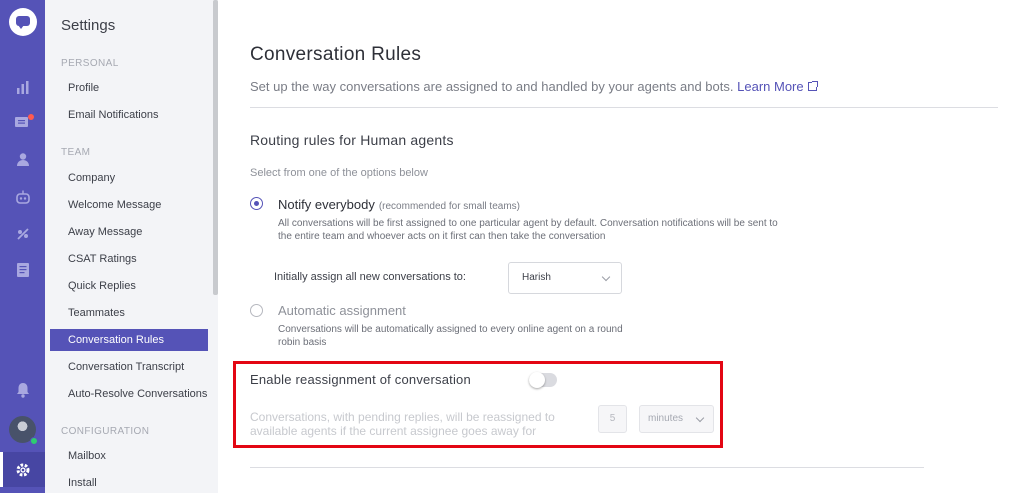 This screenshot has width=1024, height=493. Describe the element at coordinates (129, 394) in the screenshot. I see `sidebar-item-auto-resolve-conversations: Auto-Resolve Conversations` at that location.